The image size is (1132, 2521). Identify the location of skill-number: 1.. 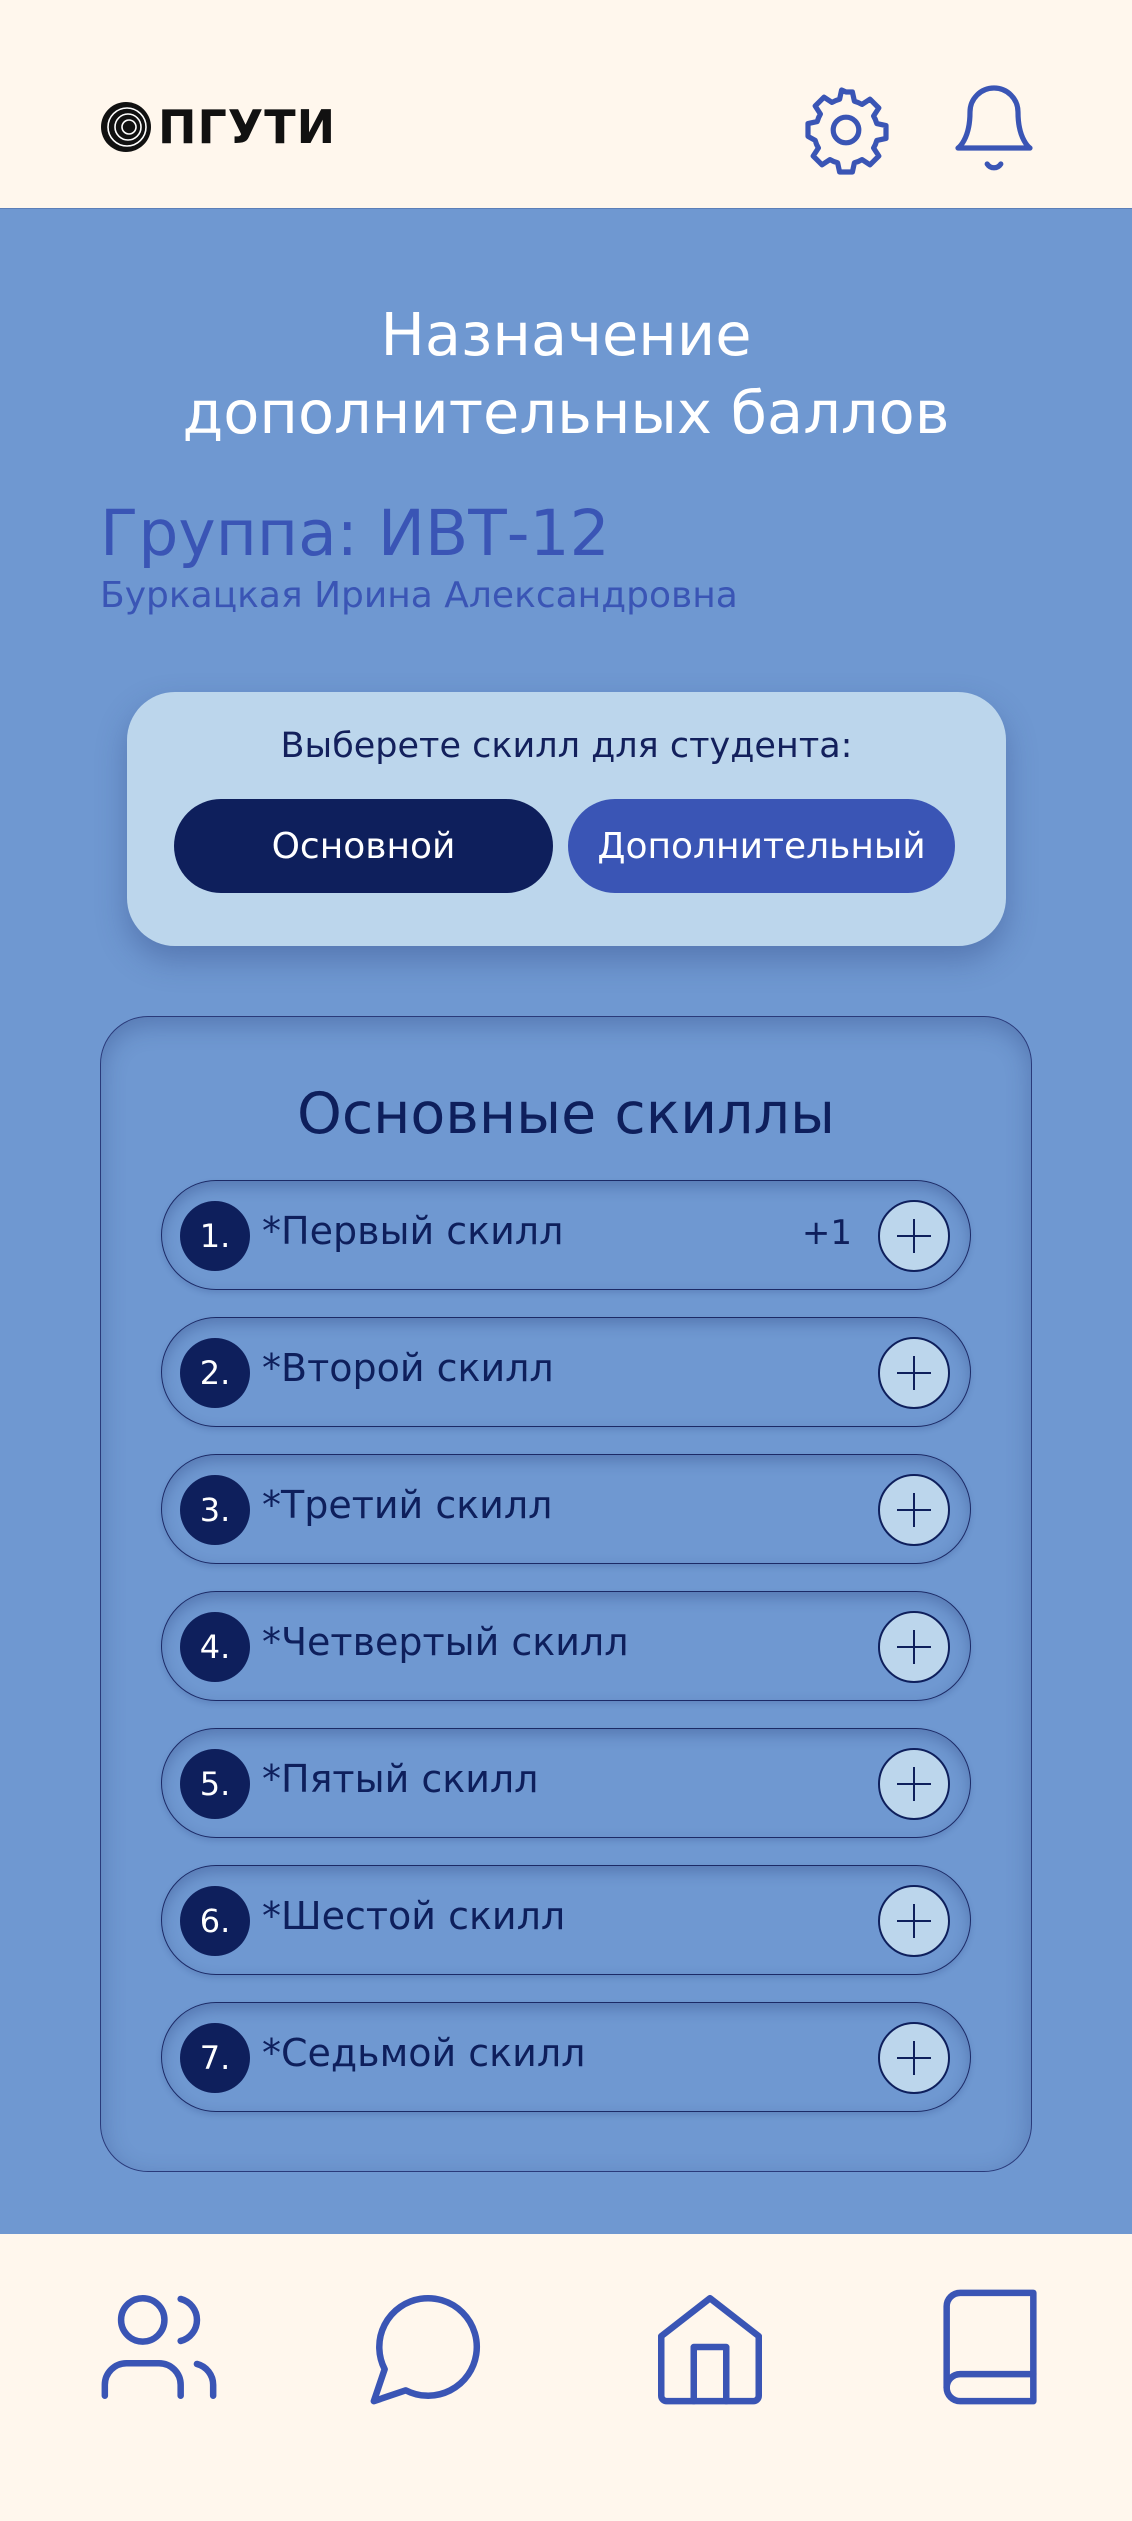
(215, 1236).